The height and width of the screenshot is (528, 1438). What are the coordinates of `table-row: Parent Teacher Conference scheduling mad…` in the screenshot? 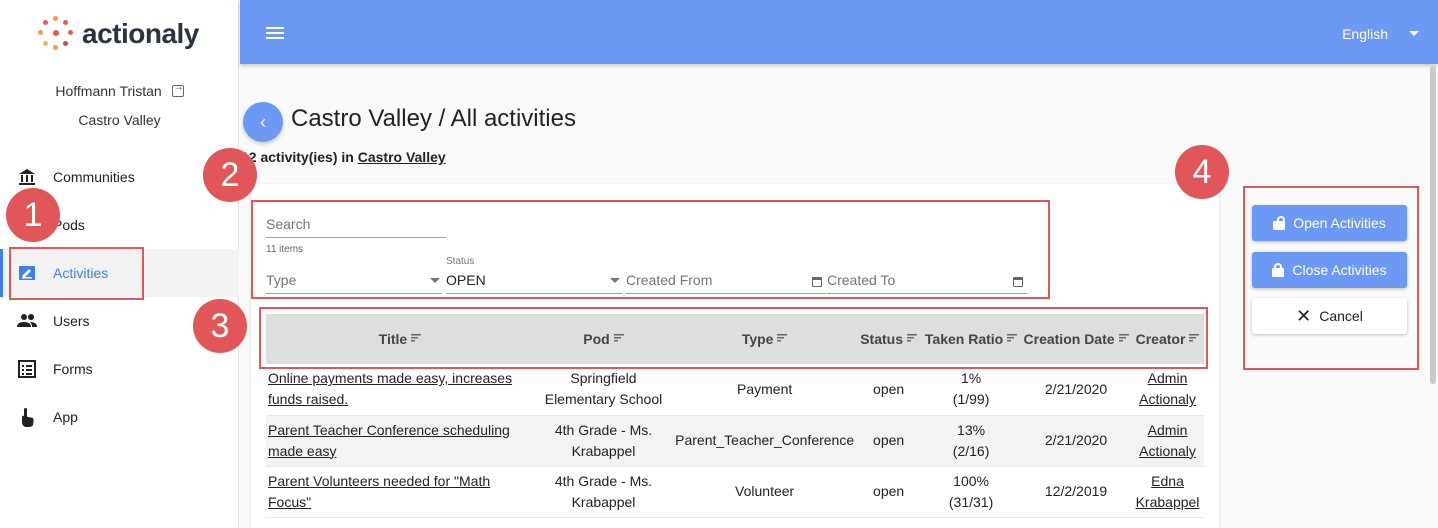 It's located at (735, 441).